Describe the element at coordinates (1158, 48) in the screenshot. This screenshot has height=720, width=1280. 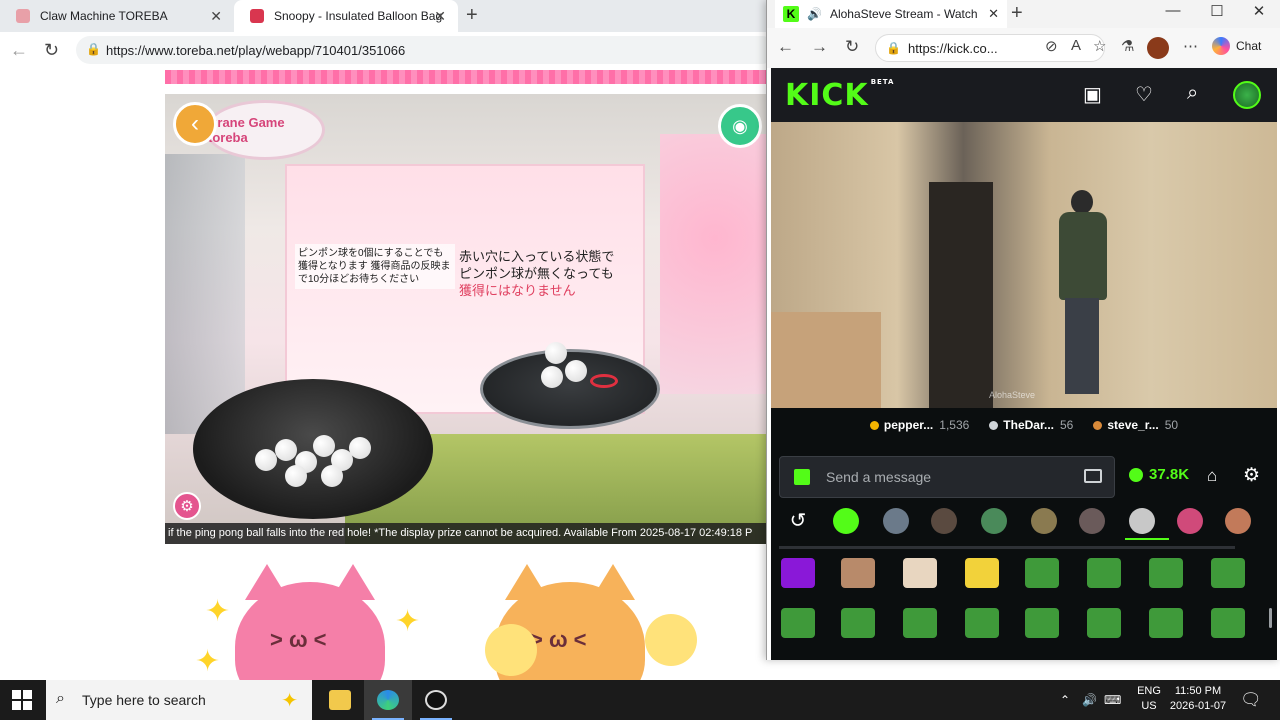
I see `profile-avatar` at that location.